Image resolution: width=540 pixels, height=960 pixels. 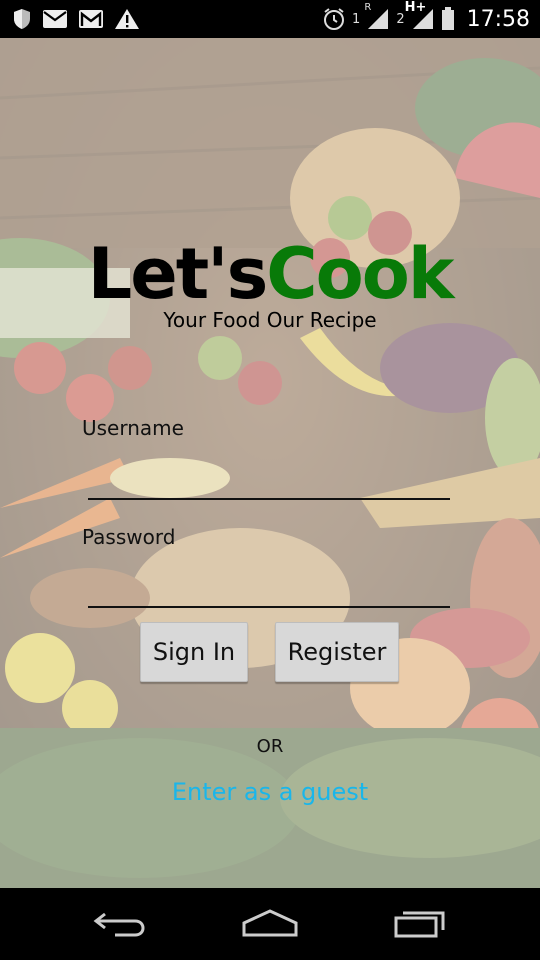 I want to click on status-bar: 1 R 2 H+ 17:58, so click(x=270, y=19).